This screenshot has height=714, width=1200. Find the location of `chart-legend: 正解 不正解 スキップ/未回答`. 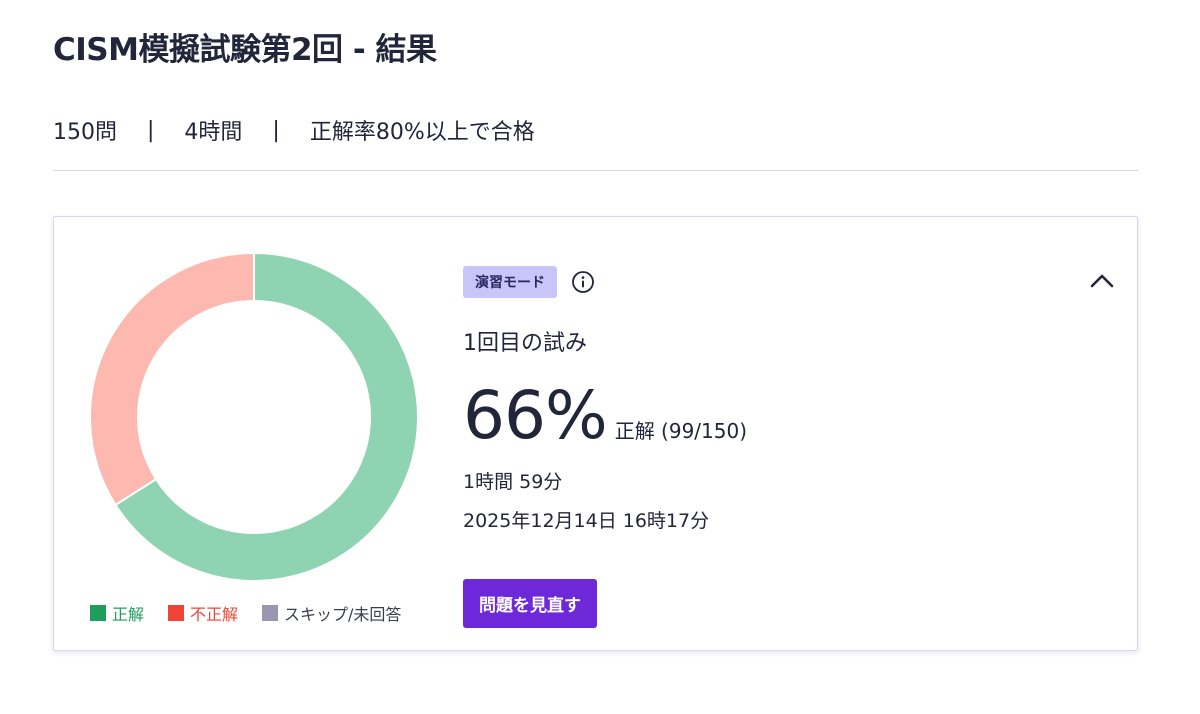

chart-legend: 正解 不正解 スキップ/未回答 is located at coordinates (245, 613).